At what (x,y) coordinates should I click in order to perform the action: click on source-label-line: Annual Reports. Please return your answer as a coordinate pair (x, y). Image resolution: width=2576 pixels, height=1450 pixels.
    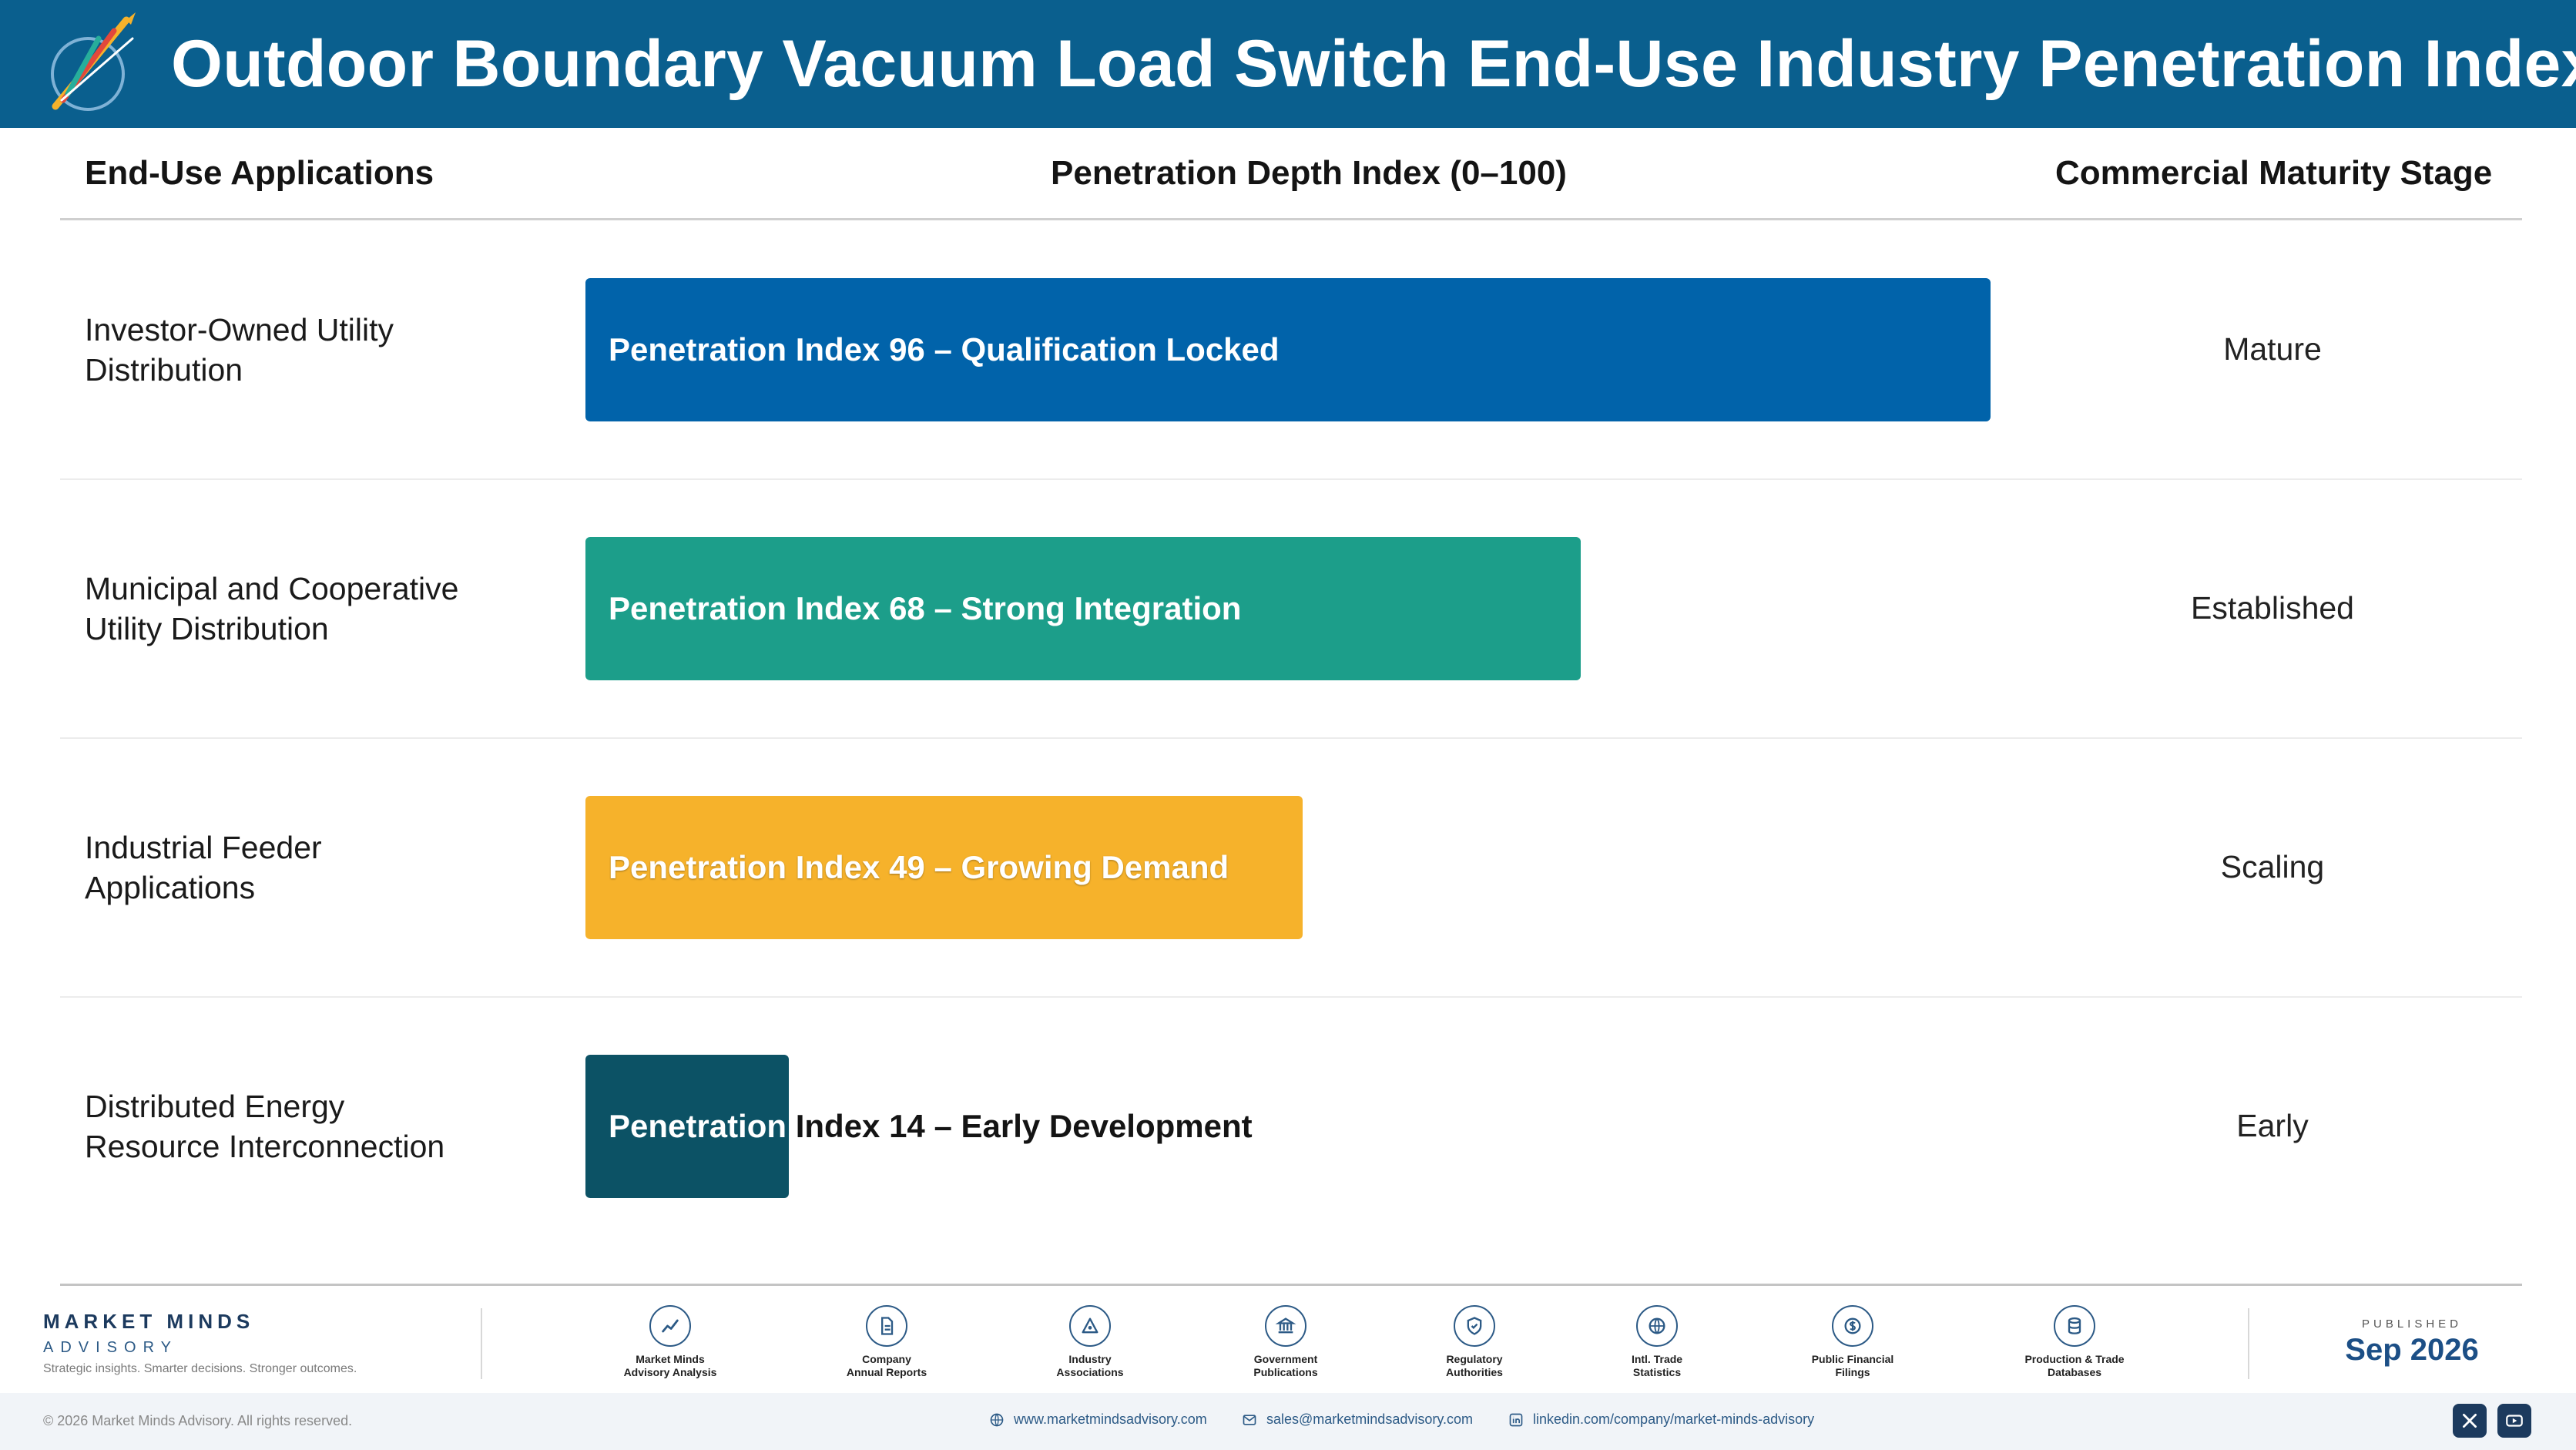
    Looking at the image, I should click on (886, 1372).